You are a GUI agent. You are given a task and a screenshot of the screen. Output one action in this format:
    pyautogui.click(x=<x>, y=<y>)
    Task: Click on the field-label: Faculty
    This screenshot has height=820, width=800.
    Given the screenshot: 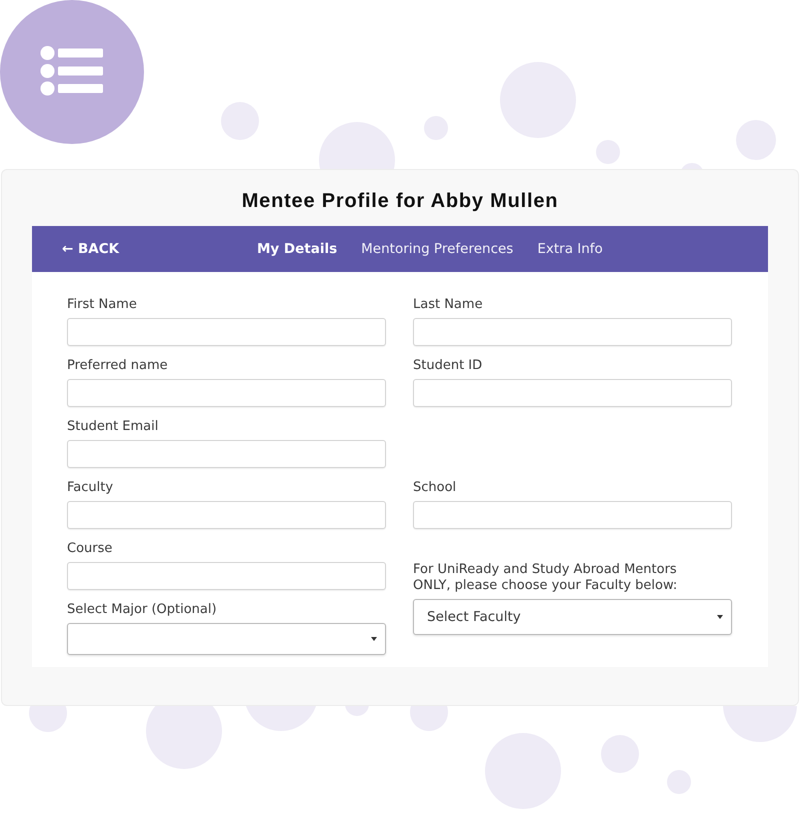 What is the action you would take?
    pyautogui.click(x=90, y=488)
    